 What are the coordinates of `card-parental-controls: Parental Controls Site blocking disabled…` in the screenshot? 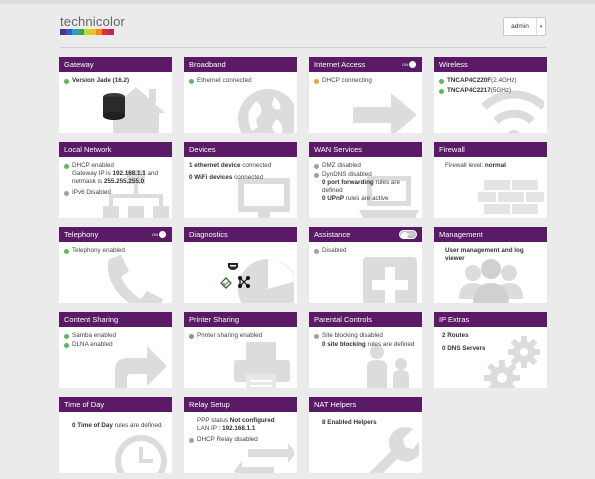 It's located at (365, 350).